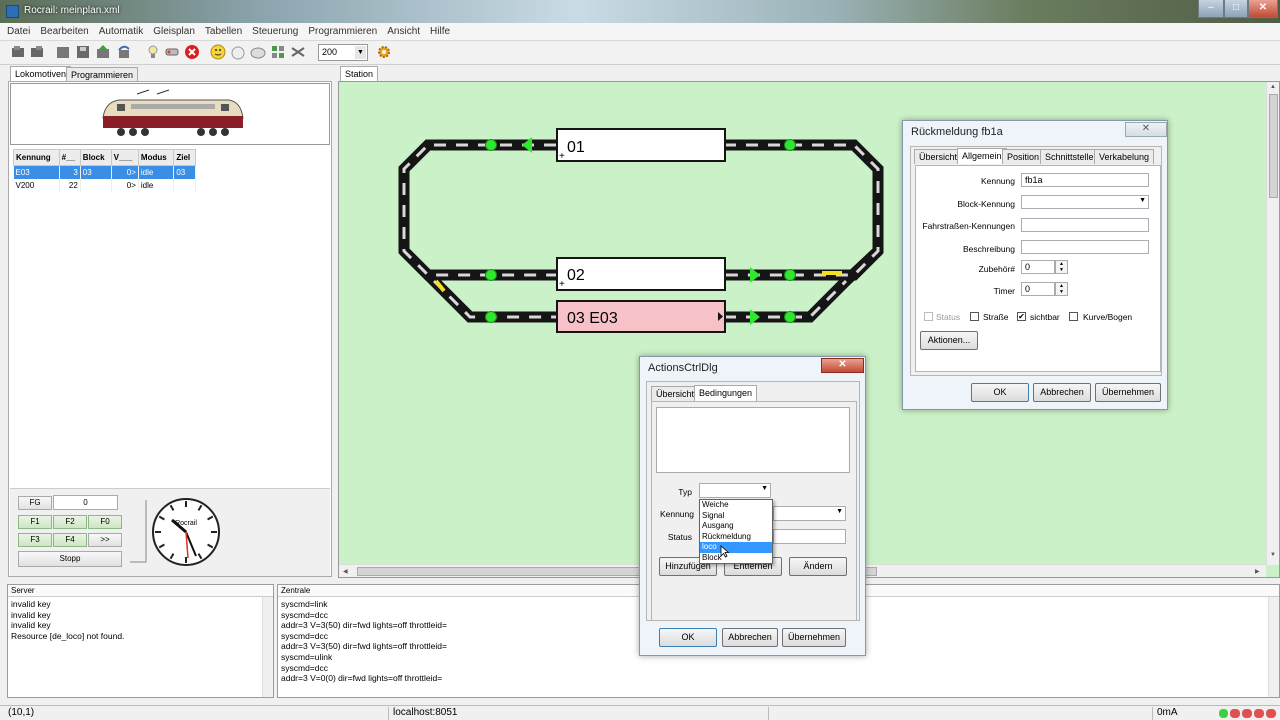 The width and height of the screenshot is (1280, 720). I want to click on server-log-scroll, so click(267, 647).